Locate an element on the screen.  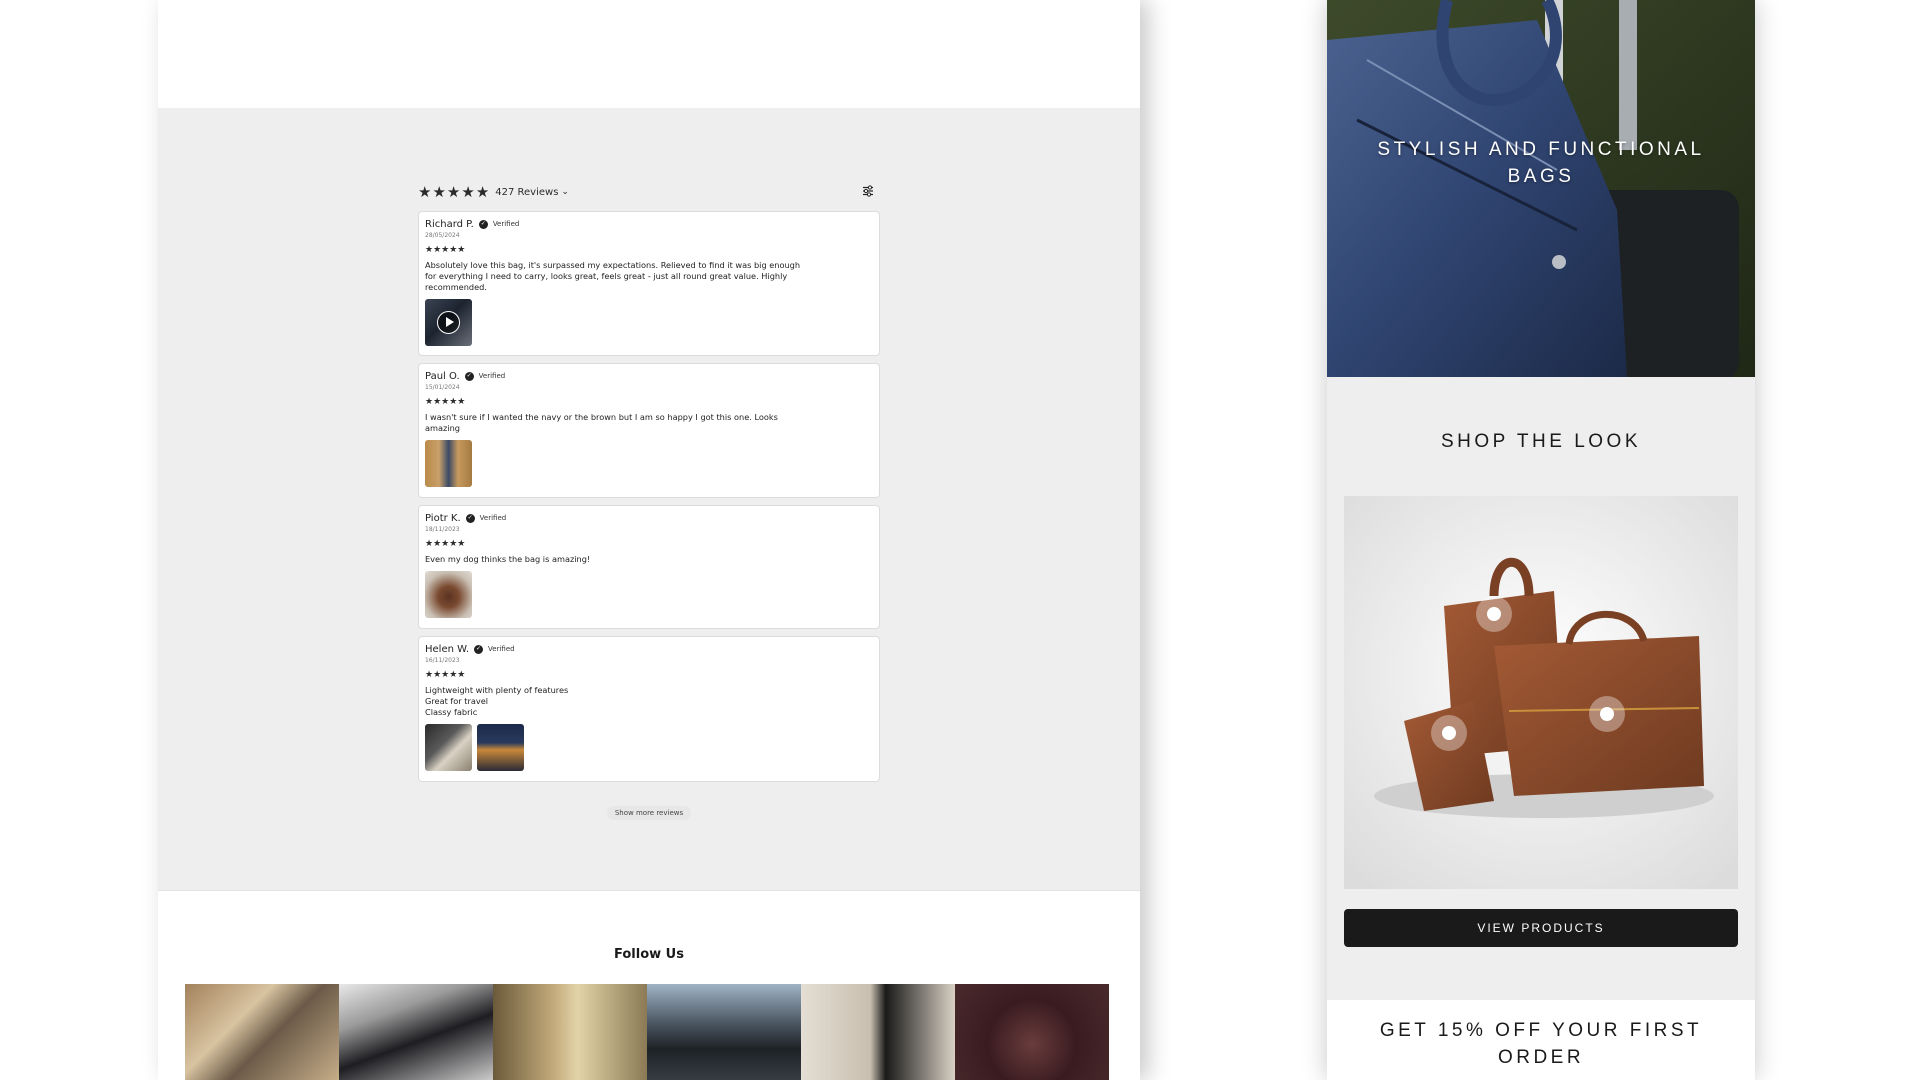
summary-stars: ★ ★ ★ ★ ★ is located at coordinates (454, 191).